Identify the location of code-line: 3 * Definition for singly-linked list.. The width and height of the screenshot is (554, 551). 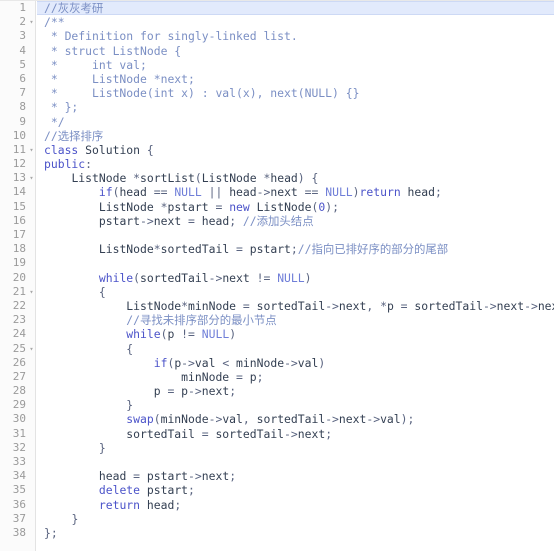
(277, 36).